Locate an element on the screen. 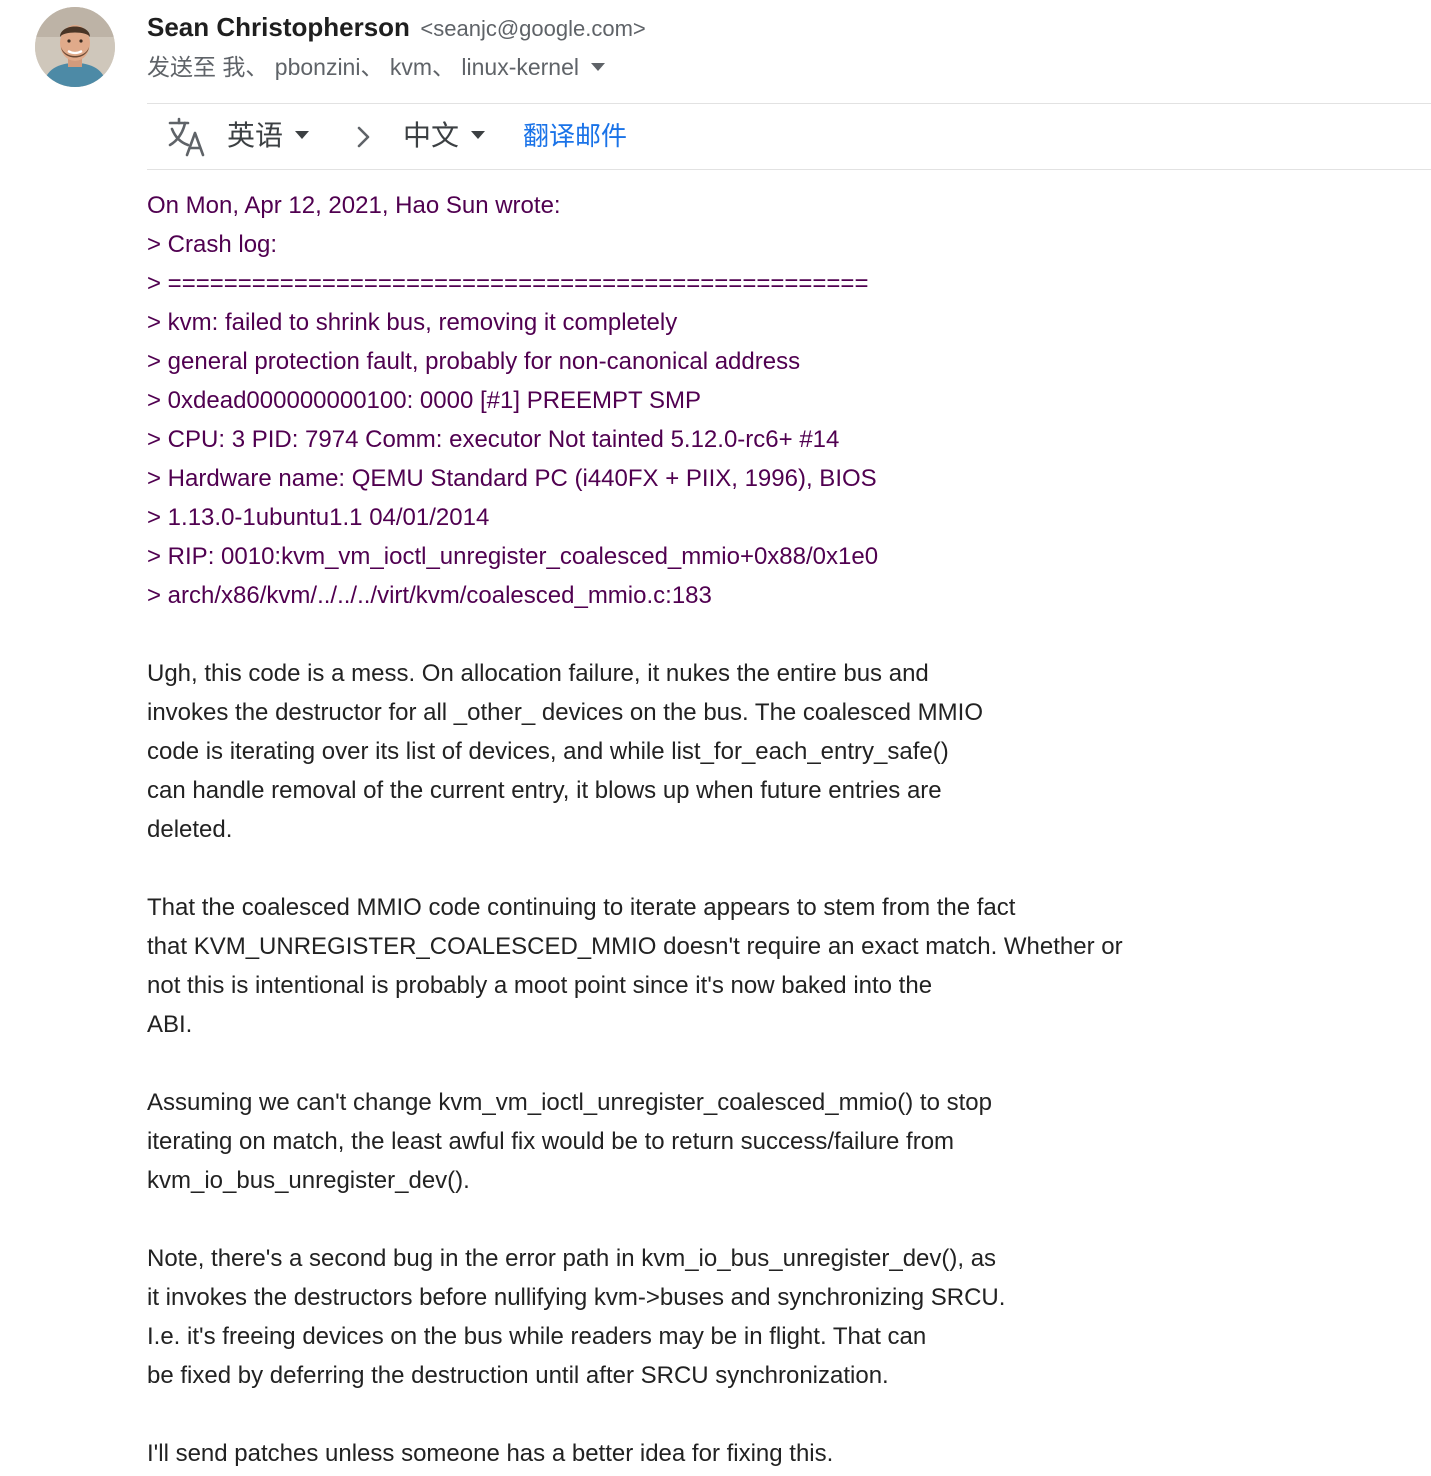 The width and height of the screenshot is (1431, 1476). recipients-toggle: 发送至 我、 pbonzini、 kvm、 linux-kernel is located at coordinates (376, 67).